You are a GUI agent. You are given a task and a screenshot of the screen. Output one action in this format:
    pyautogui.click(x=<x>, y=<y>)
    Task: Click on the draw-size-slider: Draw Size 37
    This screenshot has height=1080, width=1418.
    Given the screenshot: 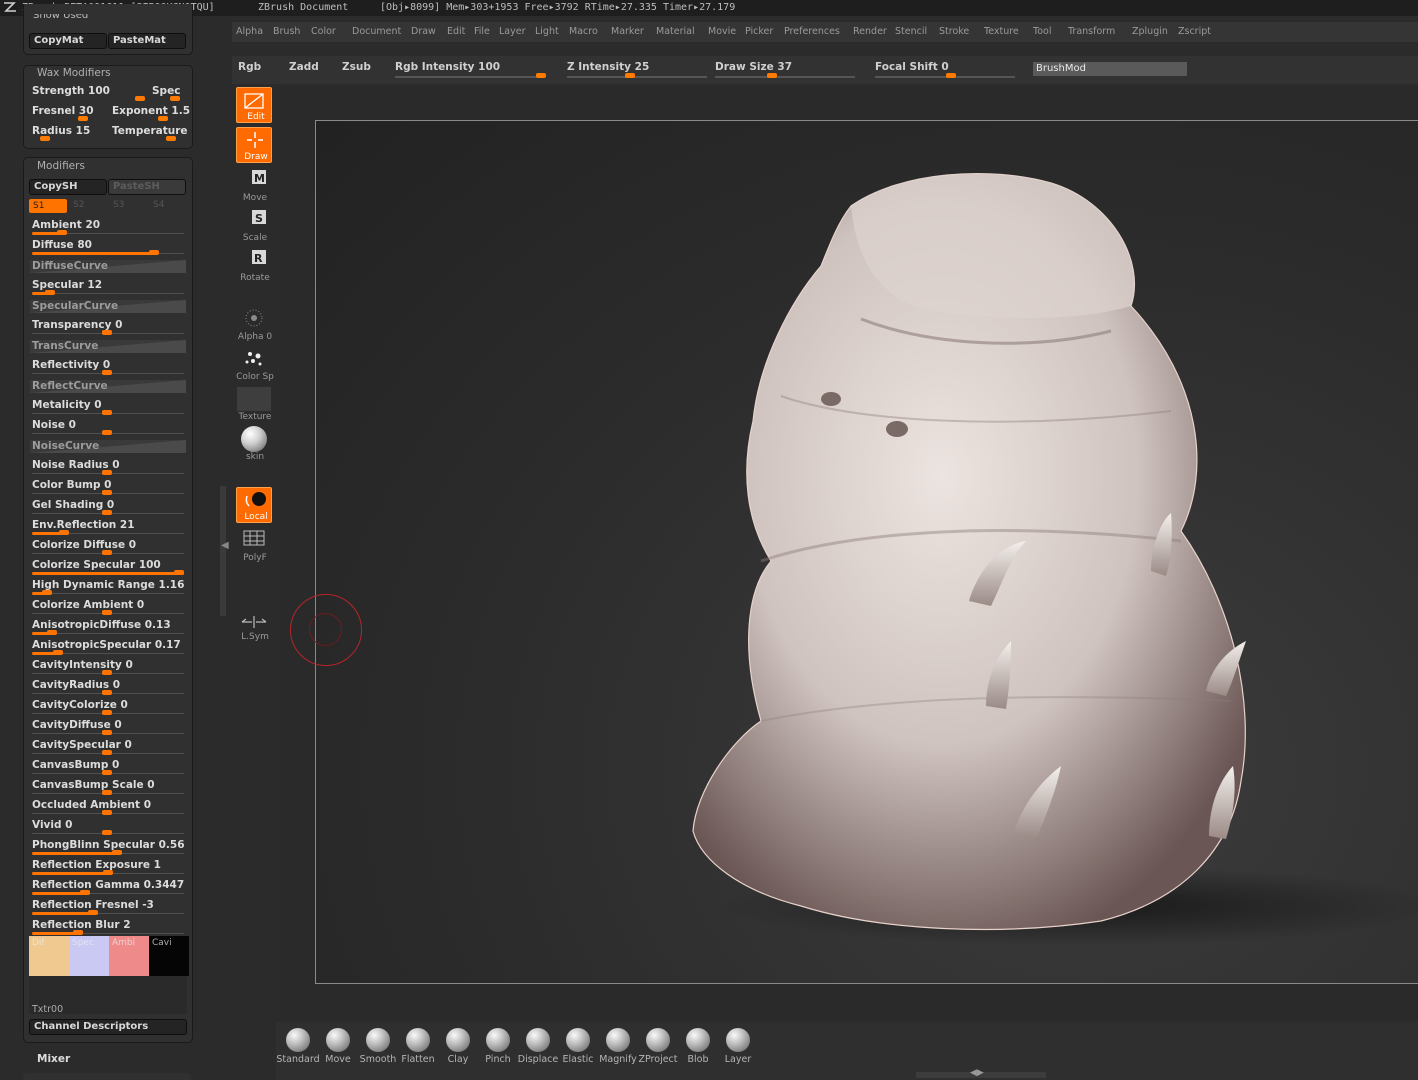 What is the action you would take?
    pyautogui.click(x=753, y=67)
    